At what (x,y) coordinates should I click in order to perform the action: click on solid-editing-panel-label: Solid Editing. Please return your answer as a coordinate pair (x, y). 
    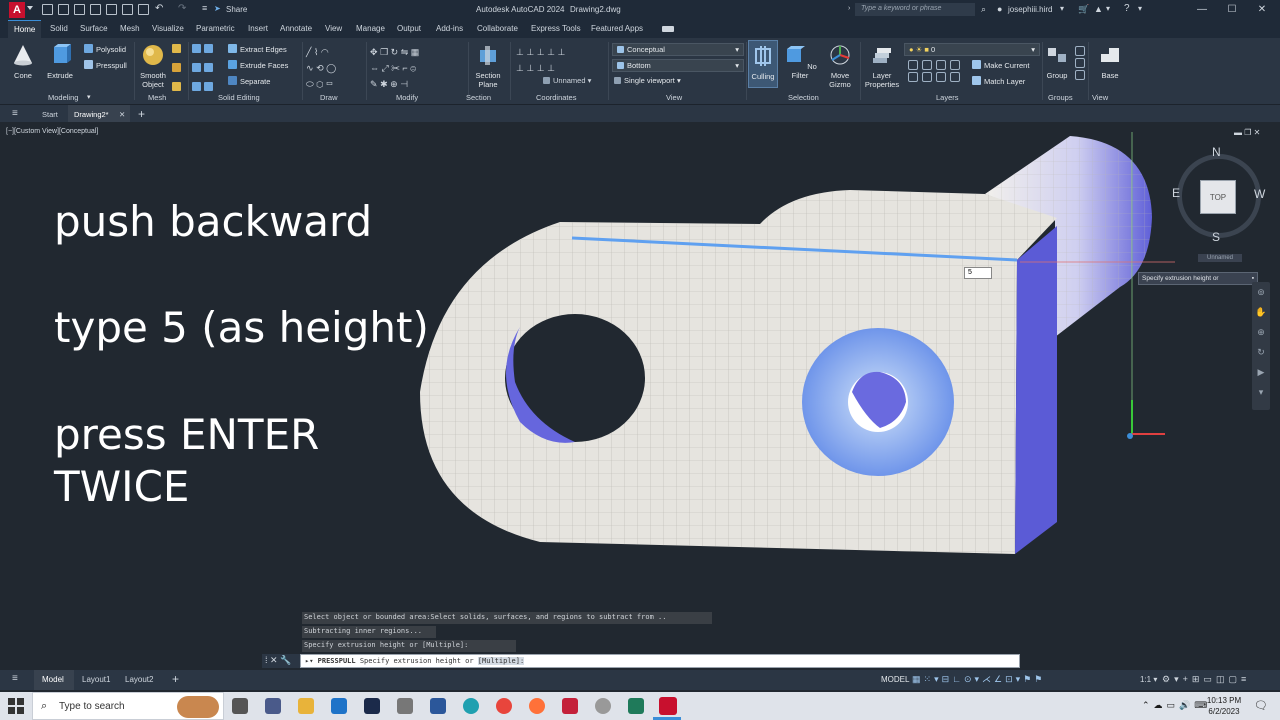
    Looking at the image, I should click on (239, 97).